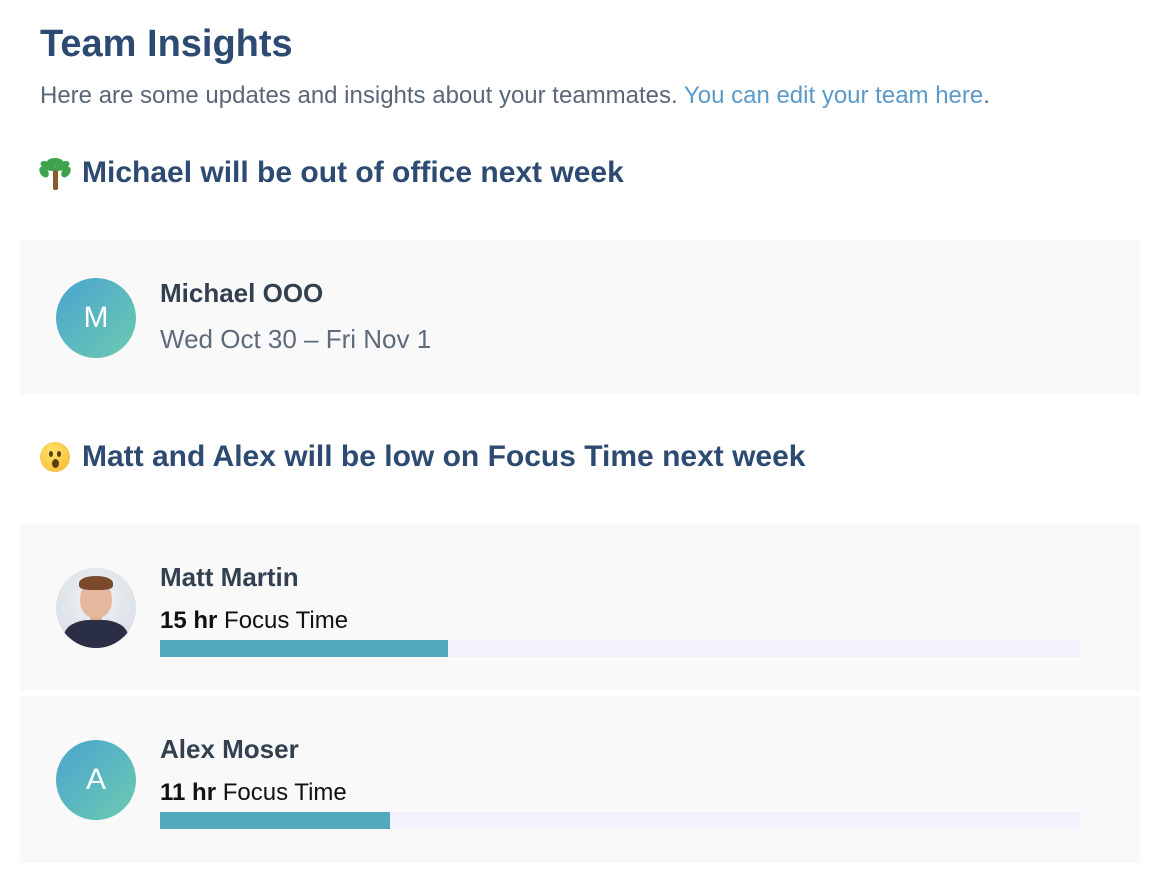 The image size is (1174, 888). I want to click on focus-time-text: 15 hr Focus Time, so click(254, 621).